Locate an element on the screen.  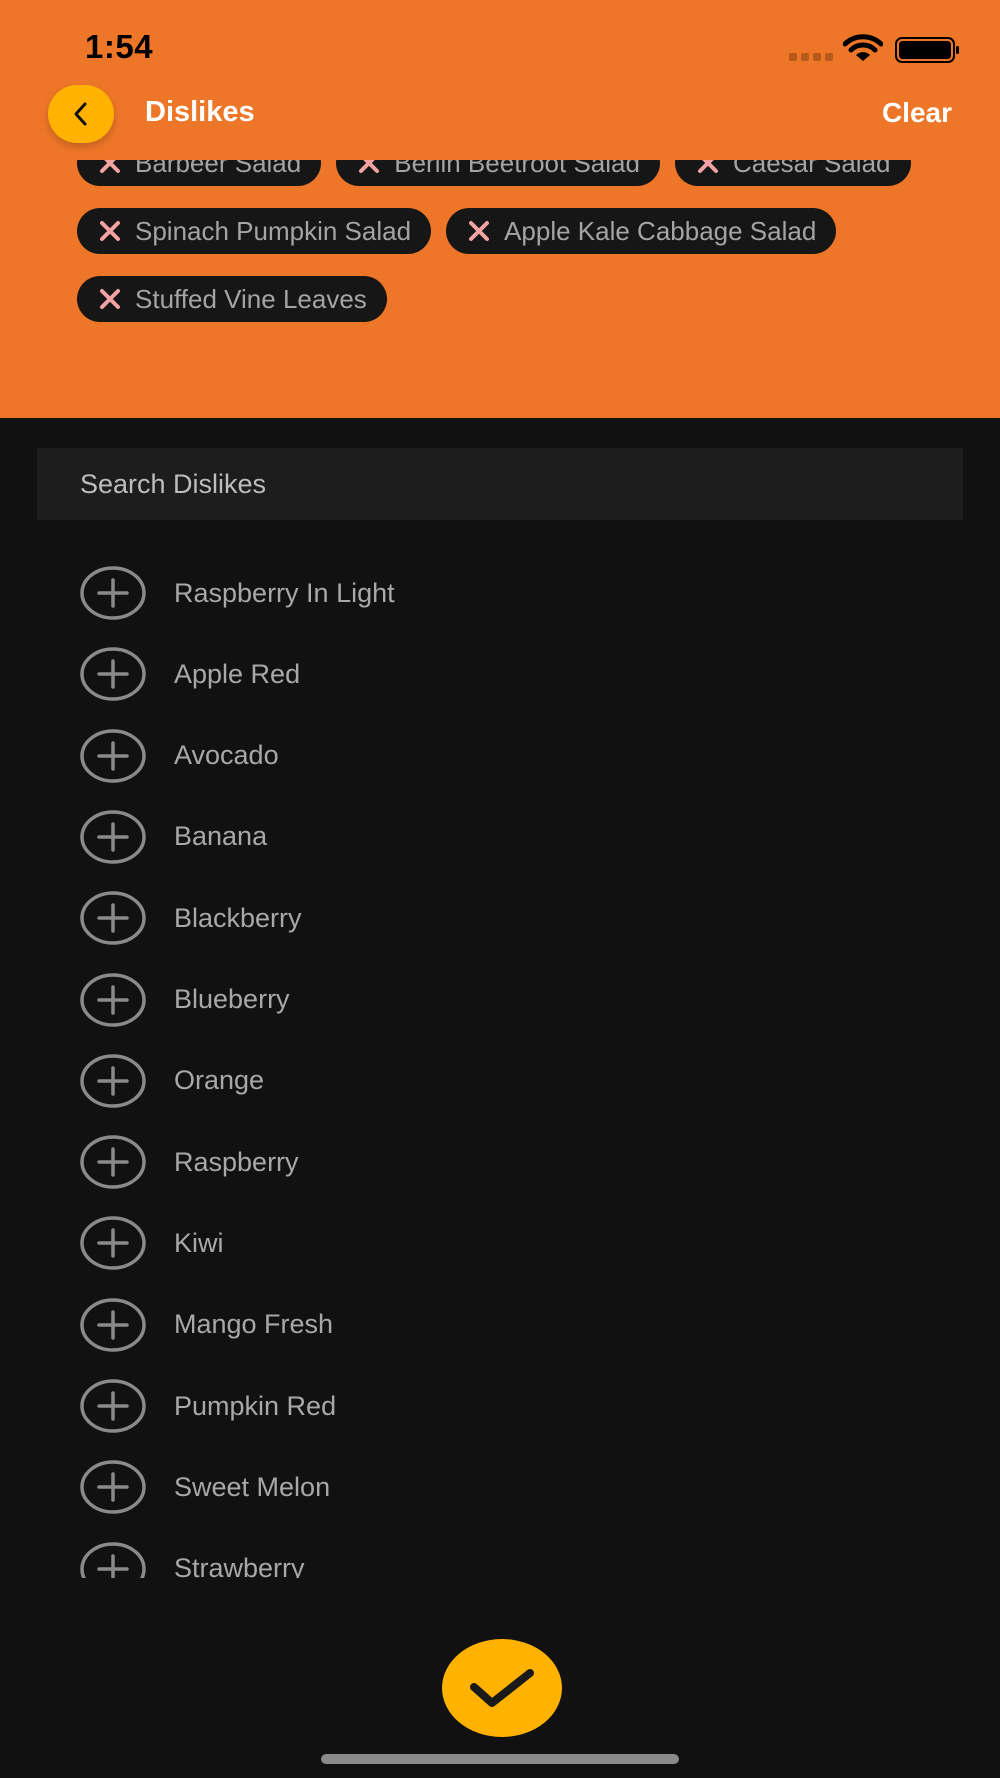
list-item-label: Sweet Melon is located at coordinates (252, 1486).